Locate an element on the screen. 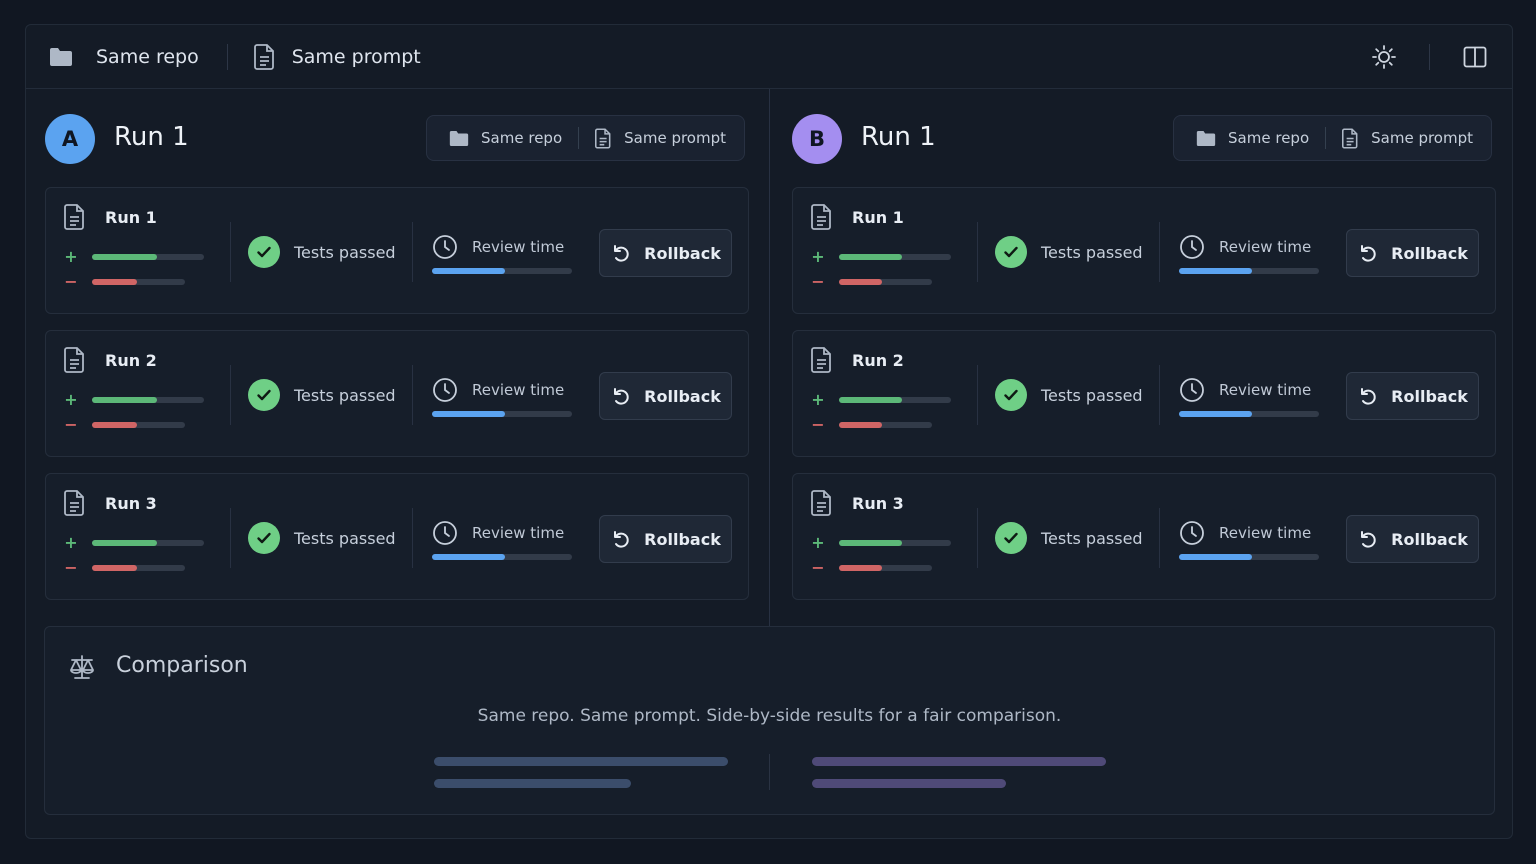 Image resolution: width=1536 pixels, height=864 pixels. run-avatar: B is located at coordinates (817, 139).